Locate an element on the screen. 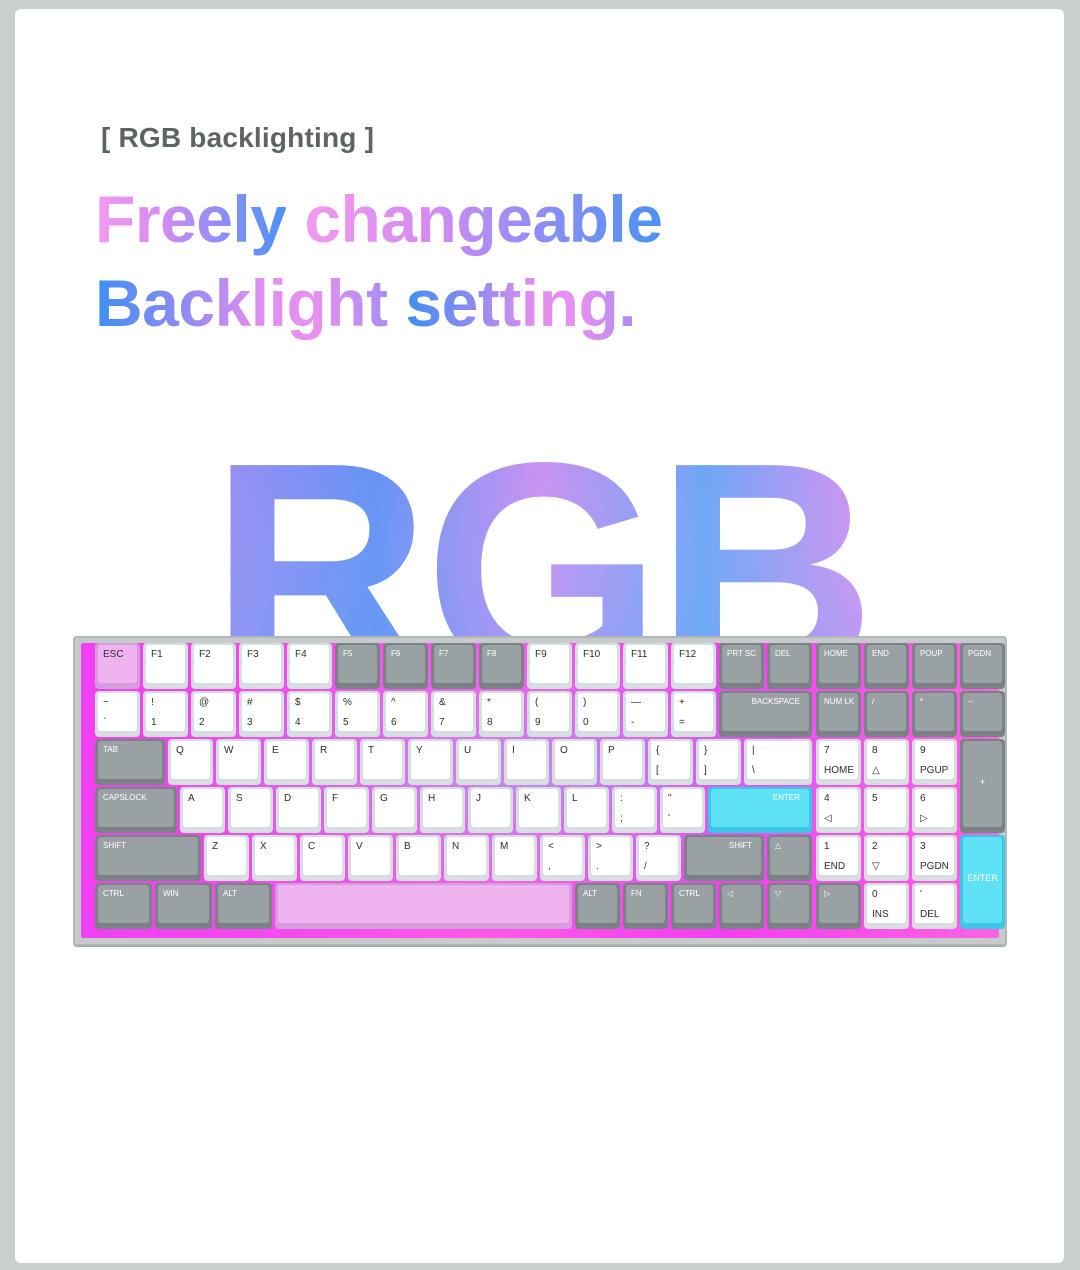  keycap-face is located at coordinates (778, 760).